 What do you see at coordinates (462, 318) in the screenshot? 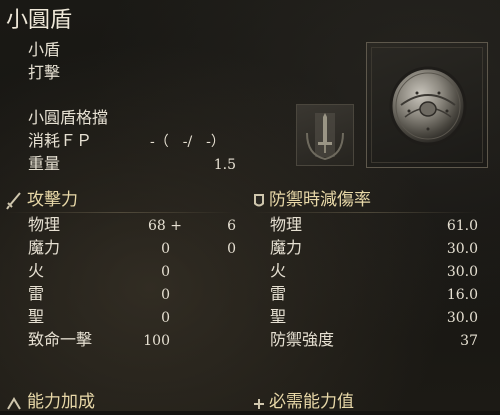
I see `guard-value-holy: 30.0` at bounding box center [462, 318].